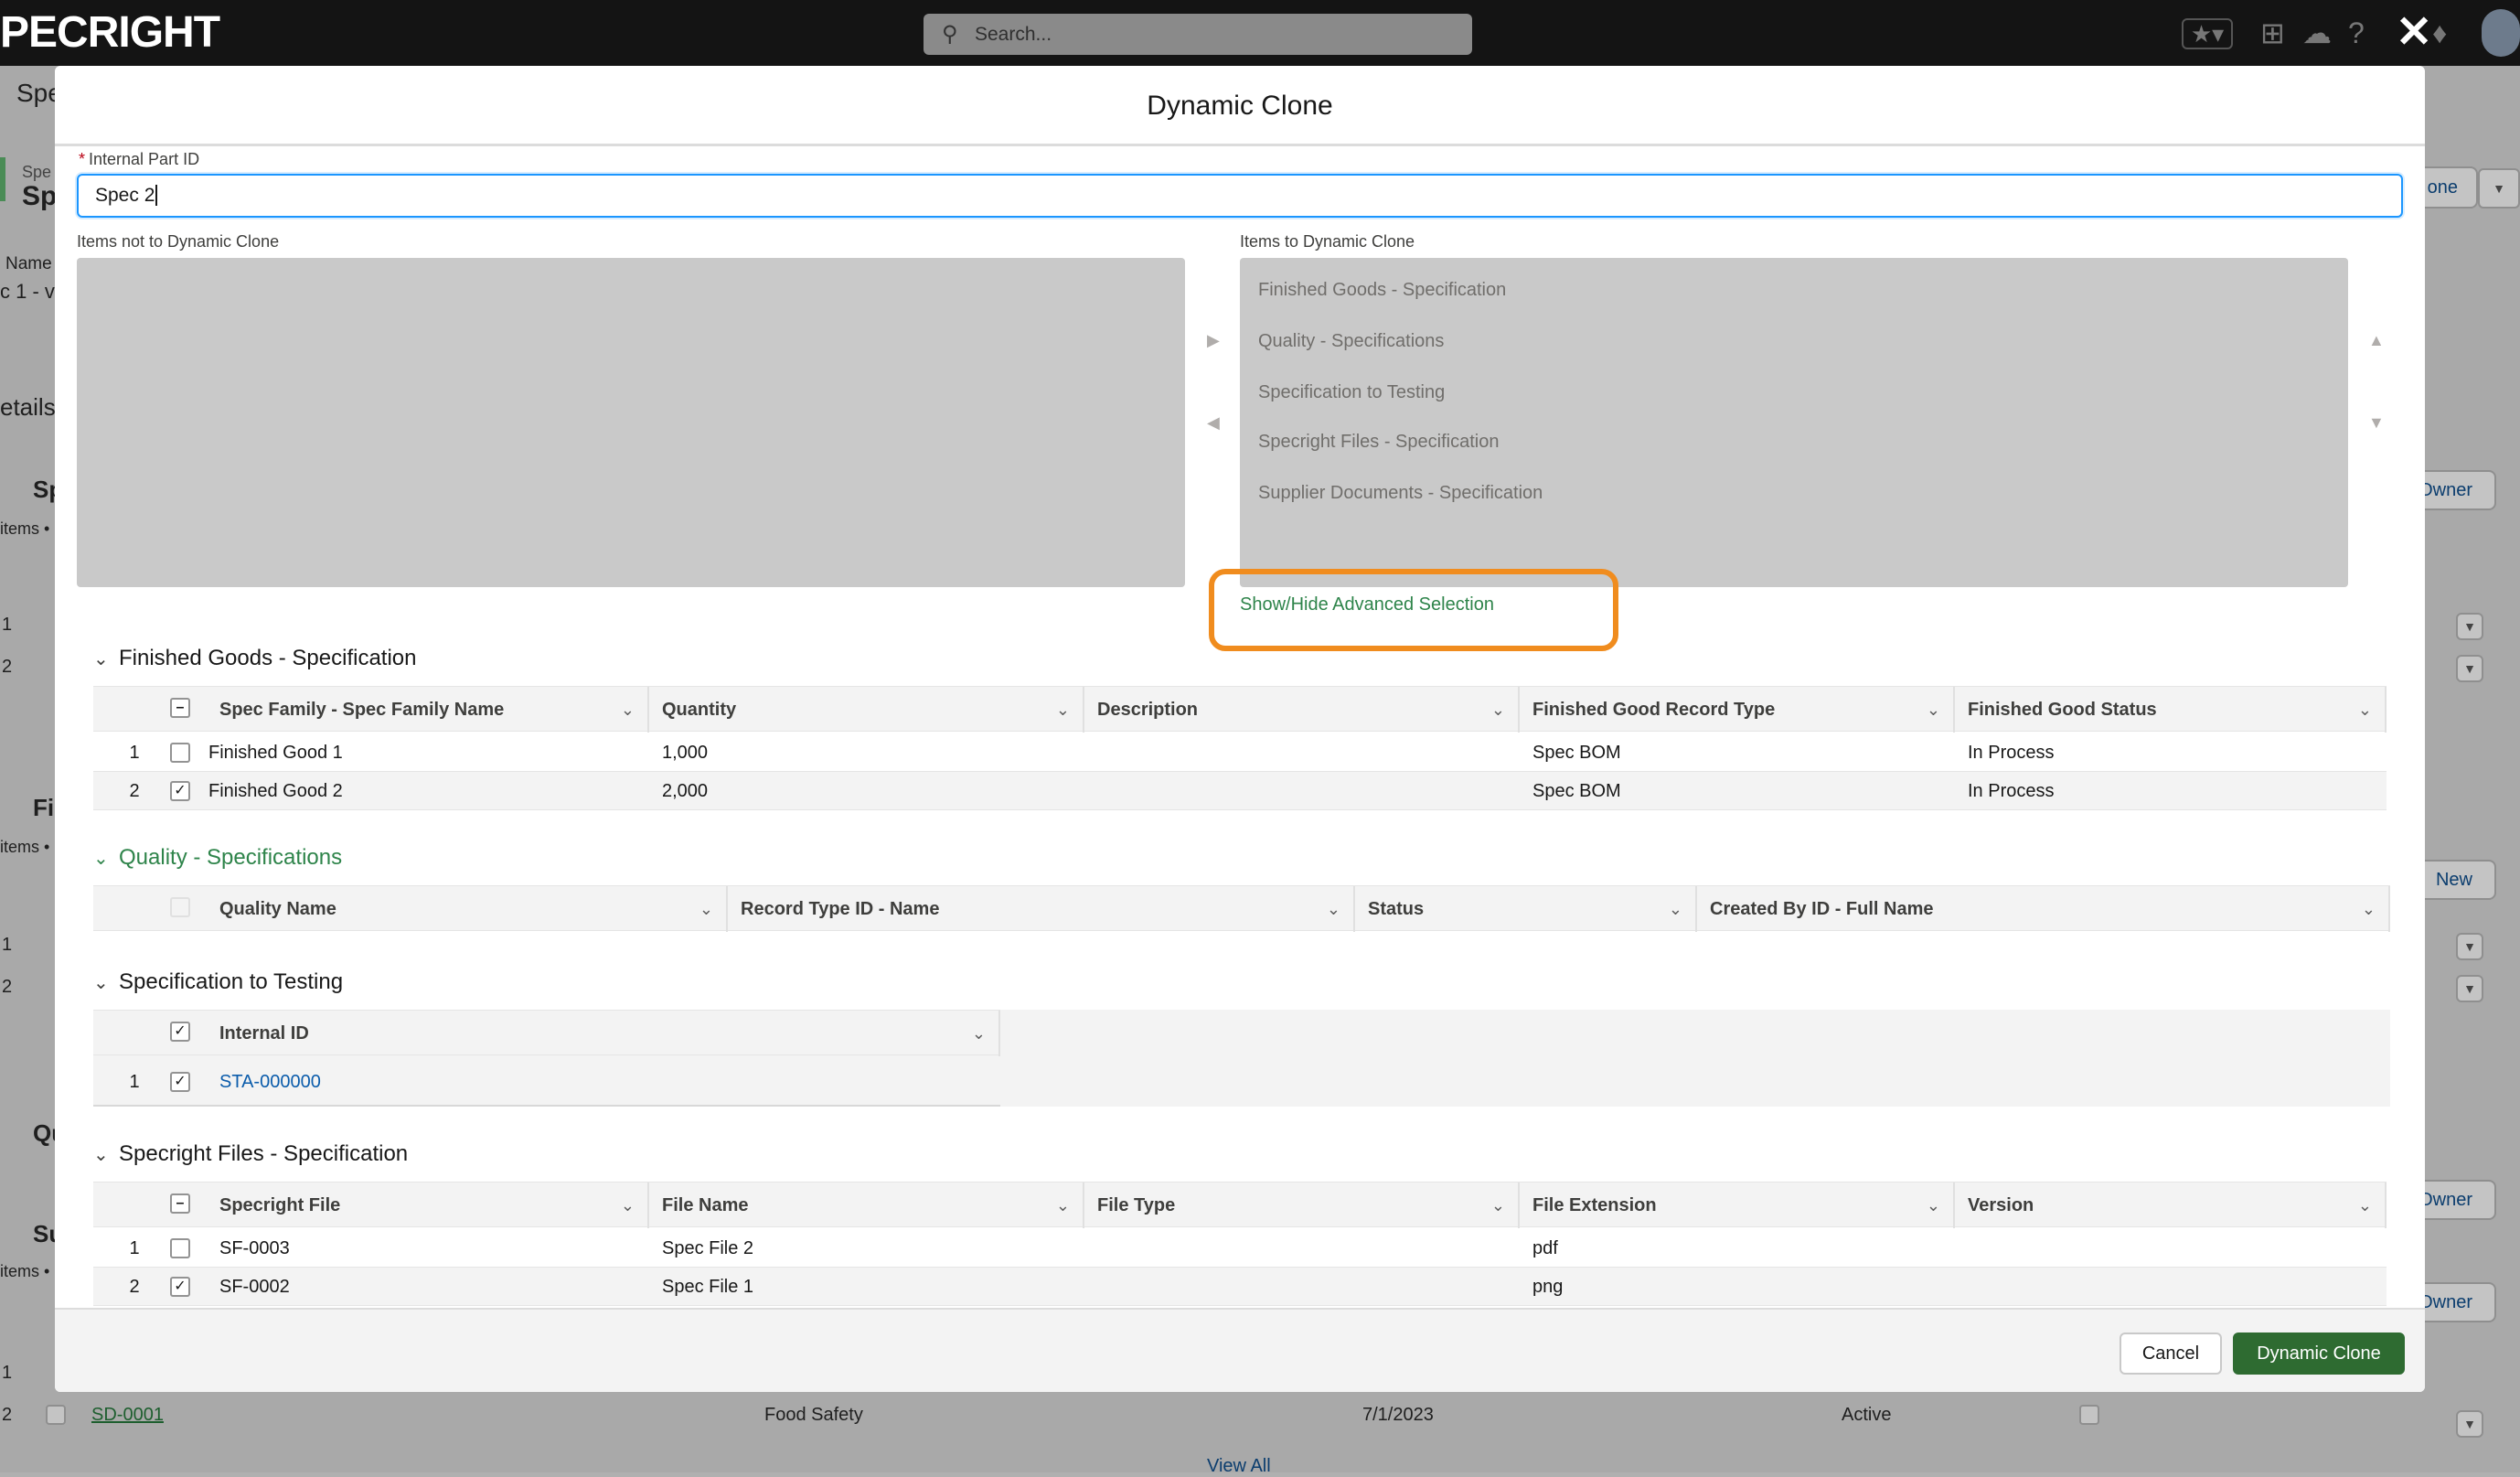  I want to click on table-cell: 1,000, so click(685, 753).